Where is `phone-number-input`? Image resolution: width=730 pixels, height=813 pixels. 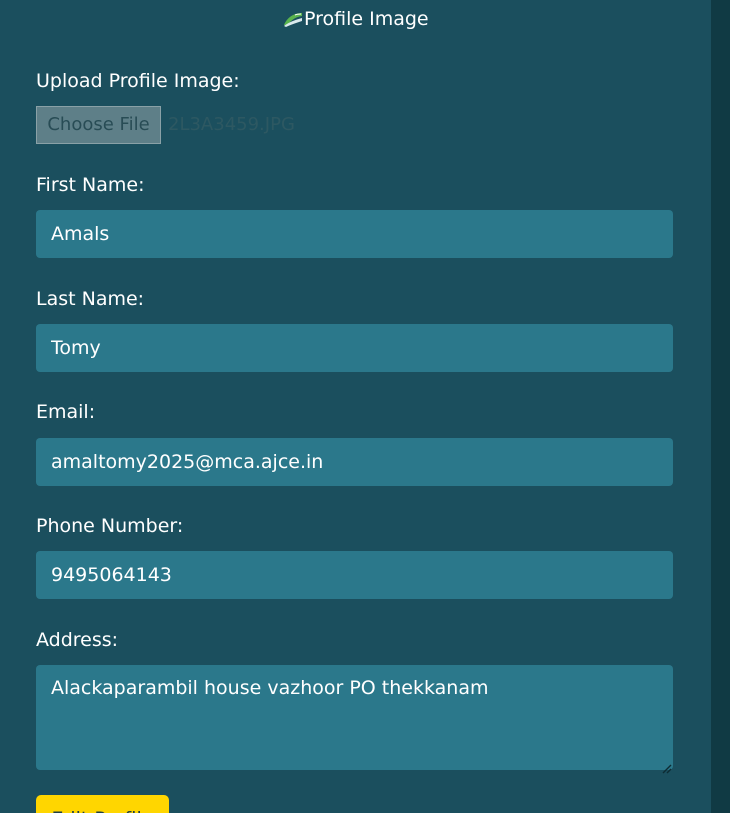
phone-number-input is located at coordinates (354, 575).